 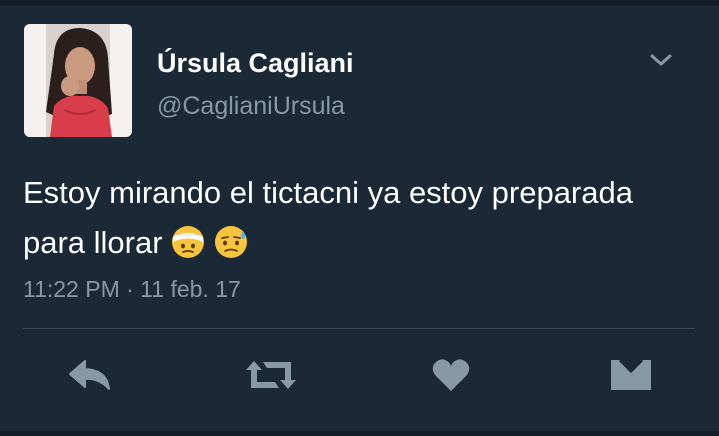 I want to click on sweat-face-emoji, so click(x=231, y=242).